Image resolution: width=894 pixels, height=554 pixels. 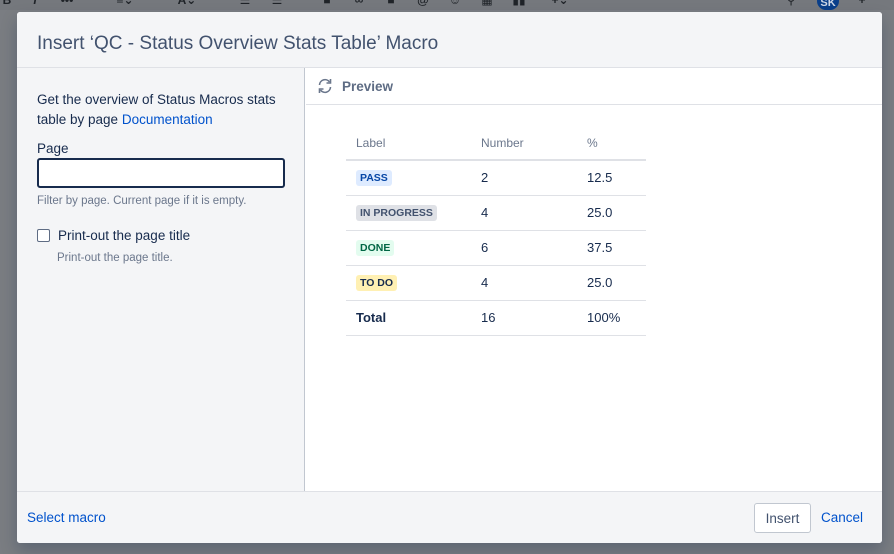 What do you see at coordinates (67, 3) in the screenshot?
I see `more-icon: •••` at bounding box center [67, 3].